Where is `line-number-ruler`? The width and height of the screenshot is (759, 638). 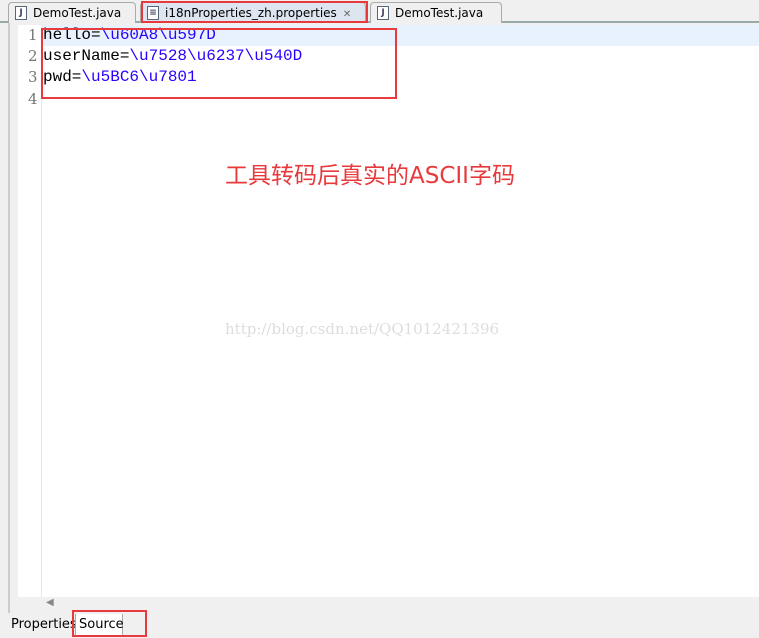
line-number-ruler is located at coordinates (30, 311).